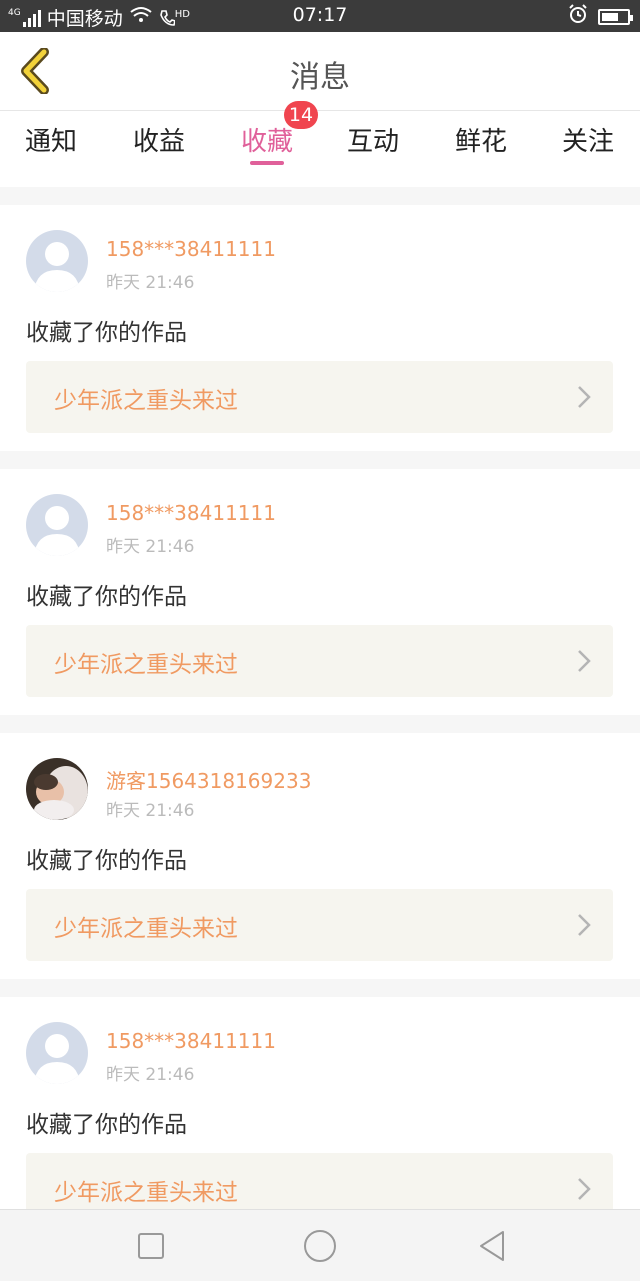 The width and height of the screenshot is (640, 1281). I want to click on battery-icon, so click(615, 16).